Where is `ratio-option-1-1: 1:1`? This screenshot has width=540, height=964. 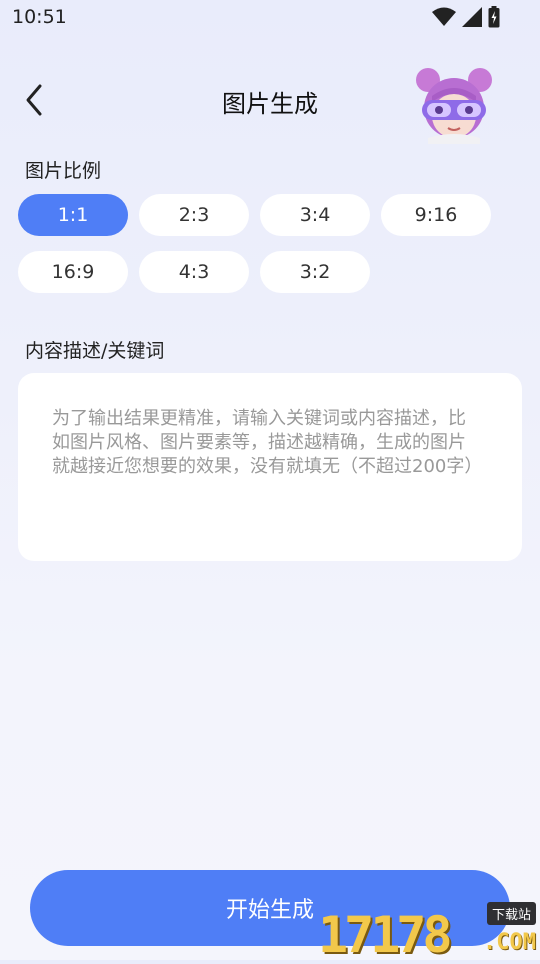
ratio-option-1-1: 1:1 is located at coordinates (73, 215).